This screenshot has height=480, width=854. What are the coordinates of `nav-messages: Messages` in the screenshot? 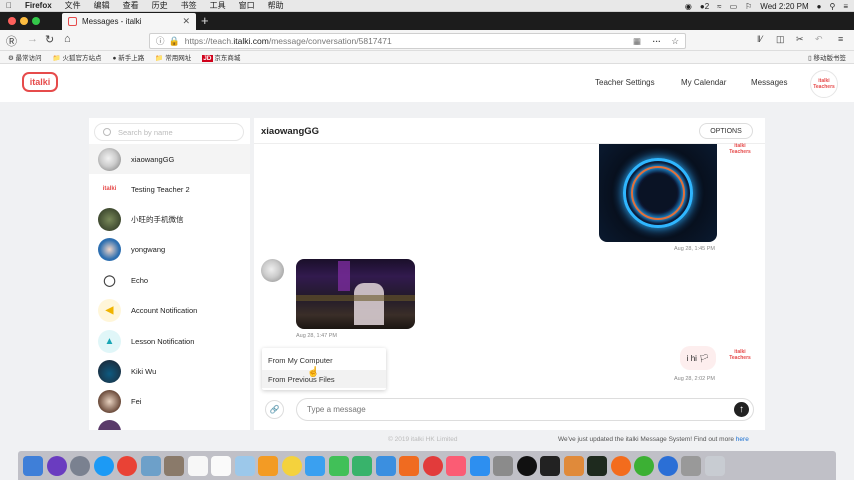 It's located at (769, 82).